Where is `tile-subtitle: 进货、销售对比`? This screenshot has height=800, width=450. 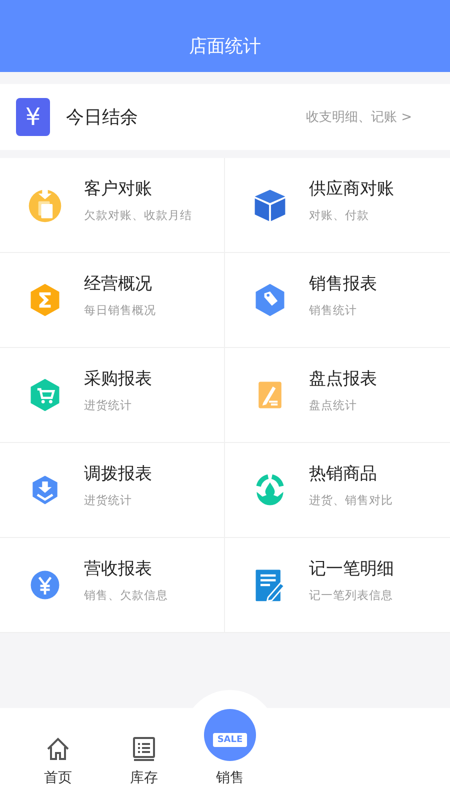 tile-subtitle: 进货、销售对比 is located at coordinates (351, 500).